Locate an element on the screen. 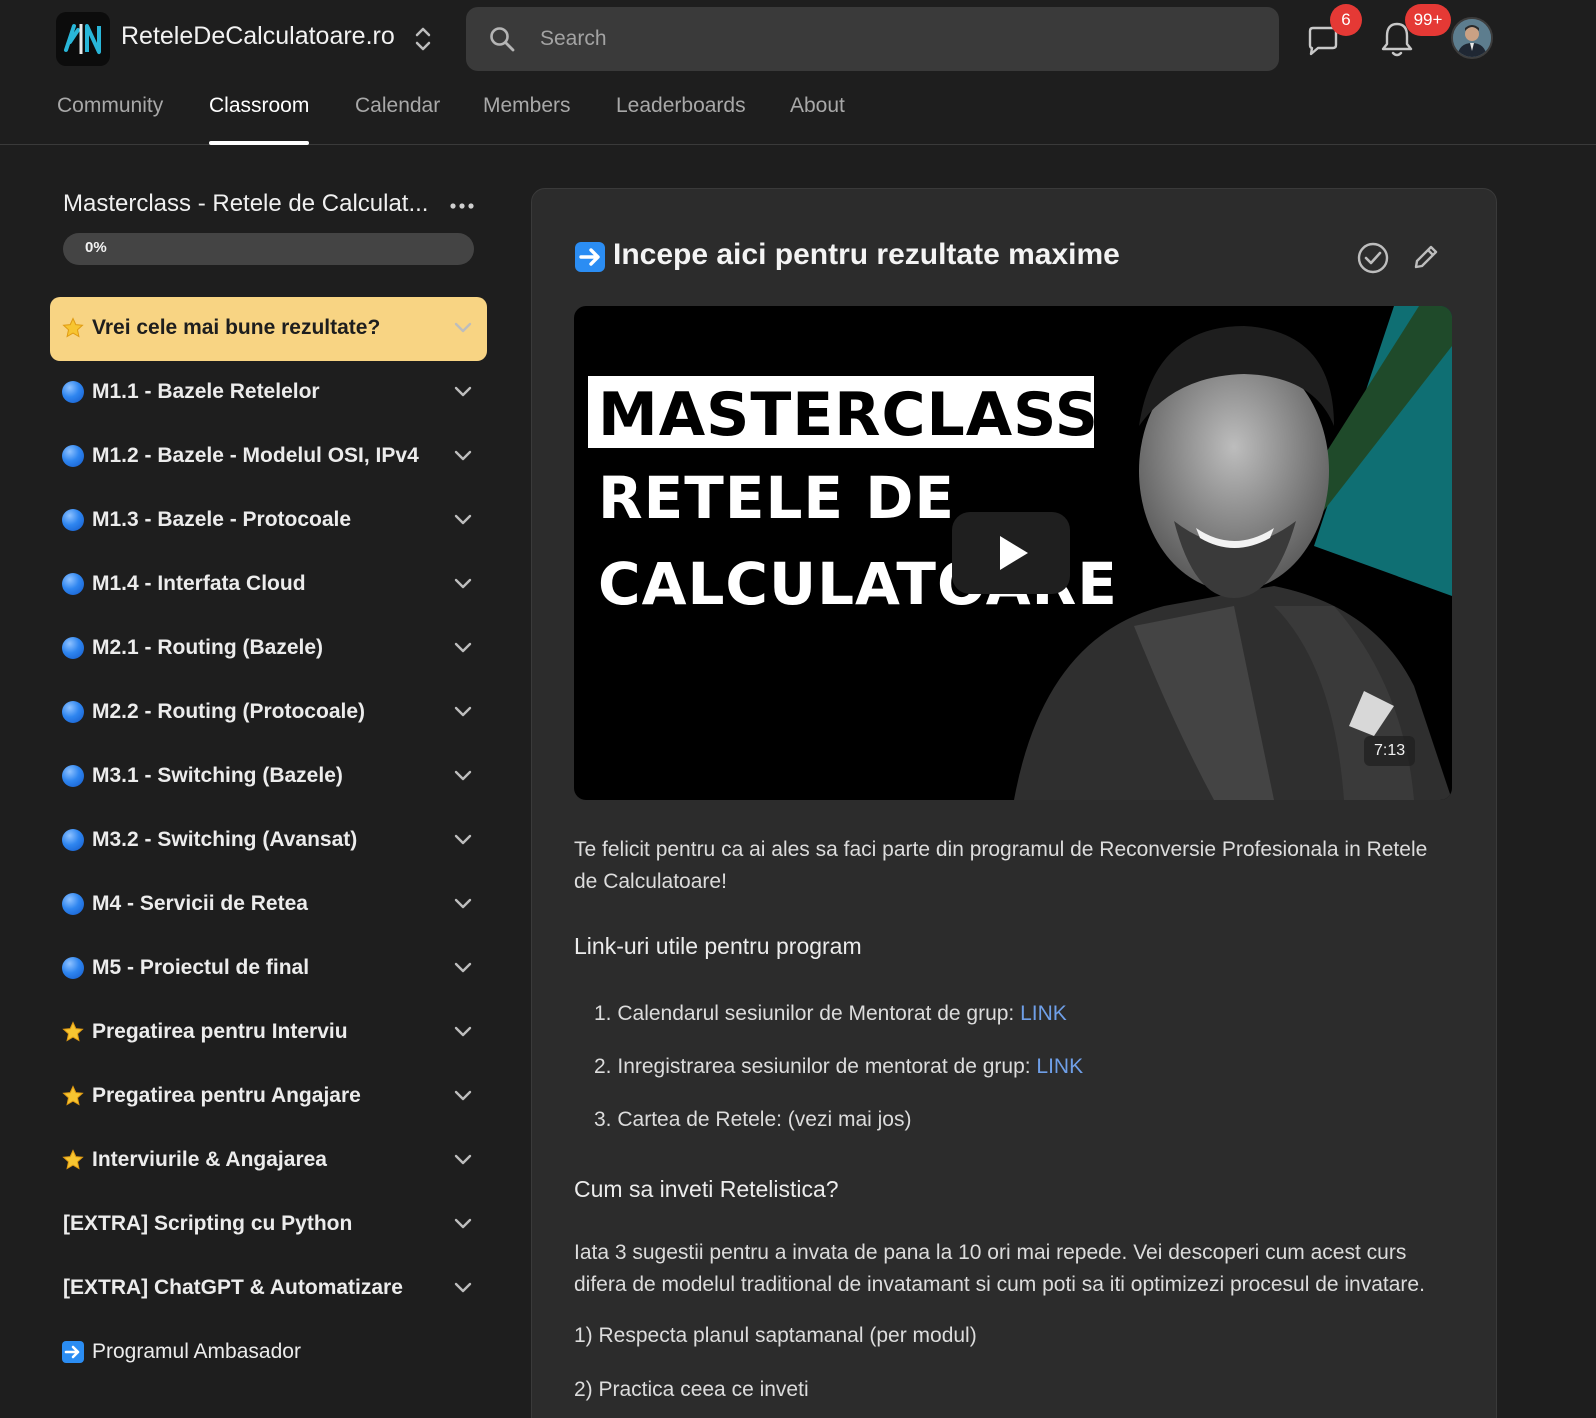 The height and width of the screenshot is (1418, 1596). sidebar-module-item: Pregatirea pentru Interviu is located at coordinates (268, 1033).